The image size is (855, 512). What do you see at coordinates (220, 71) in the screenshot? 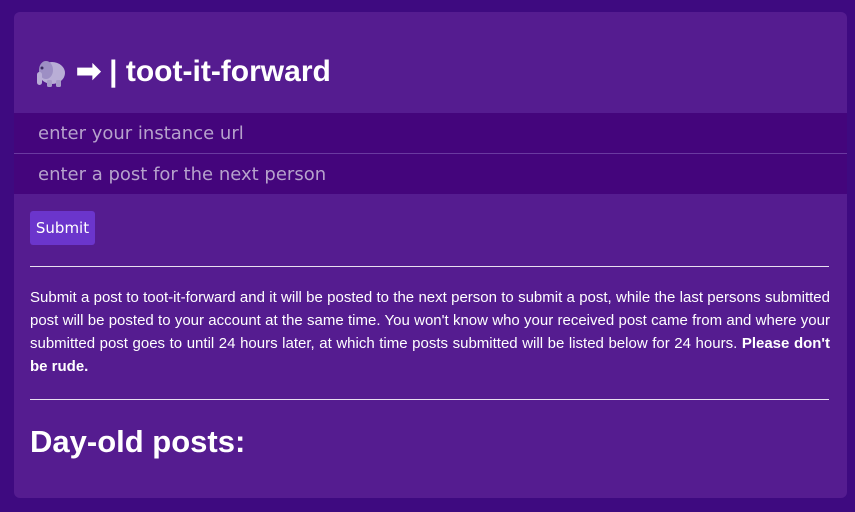
I see `app-name: | toot-it-forward` at bounding box center [220, 71].